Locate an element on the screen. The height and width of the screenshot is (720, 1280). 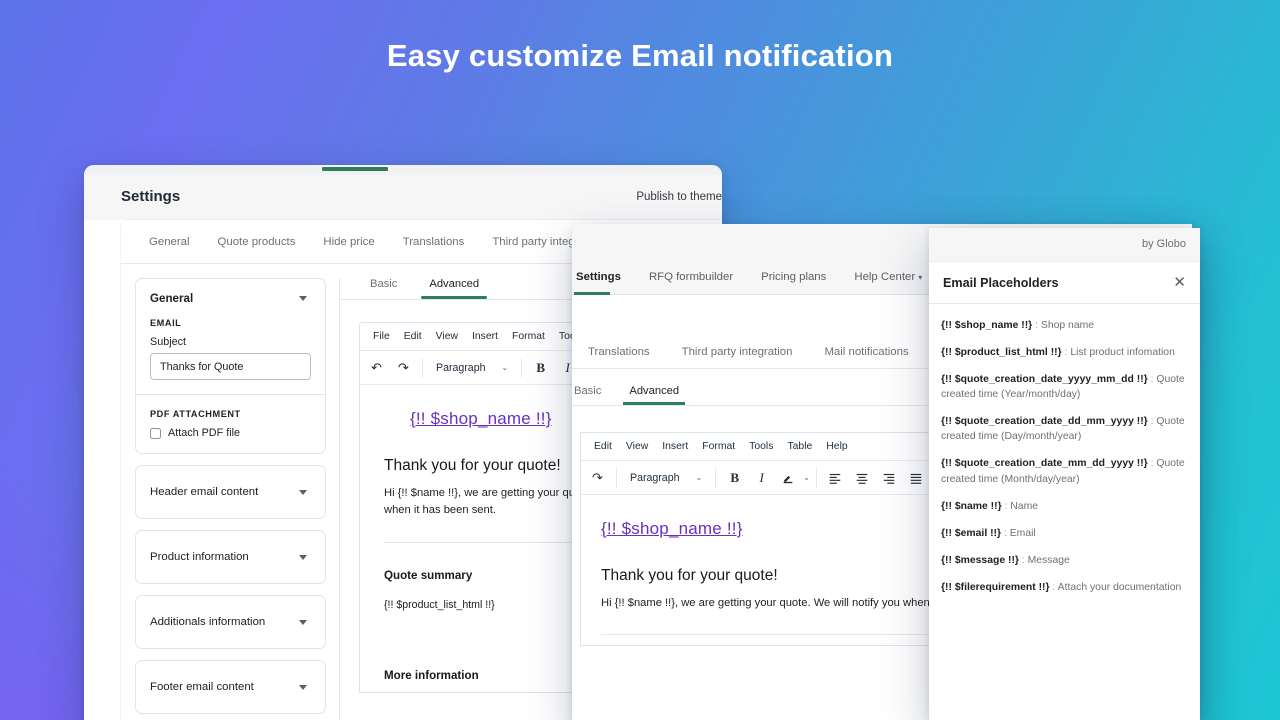
section-additionals-information-header: Additionals information is located at coordinates (230, 622).